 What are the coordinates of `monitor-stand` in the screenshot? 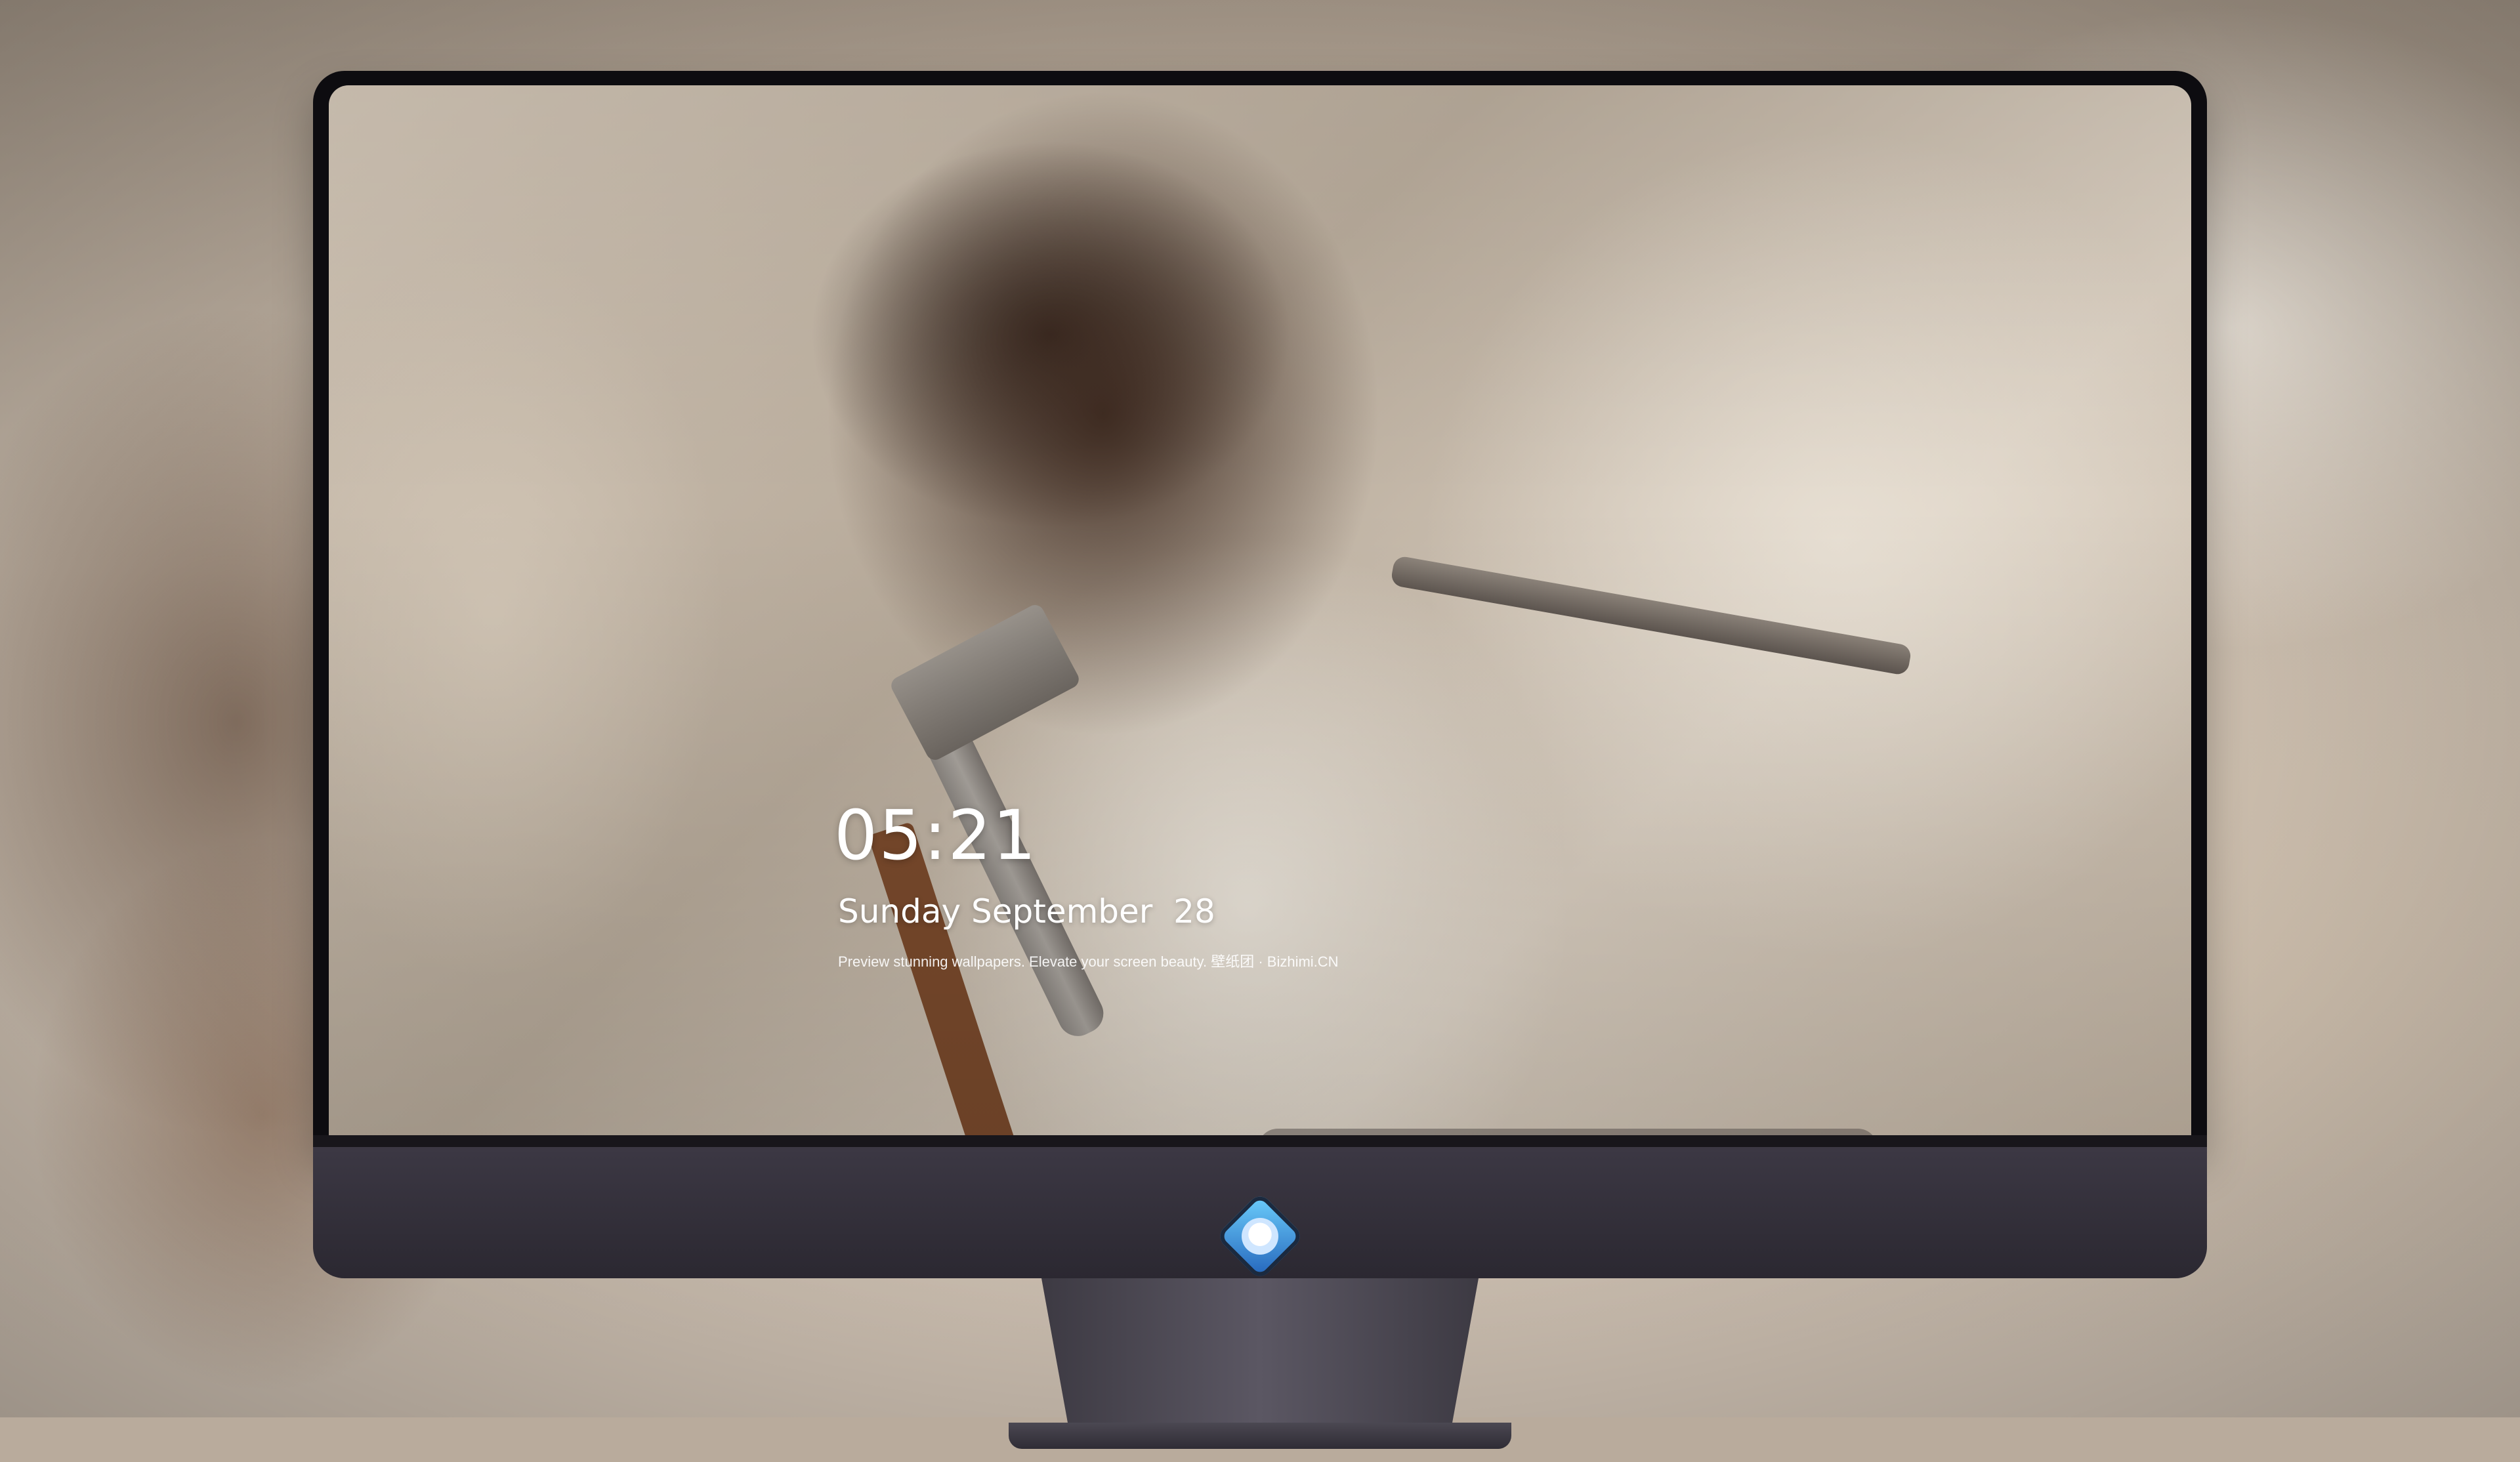 It's located at (1260, 1370).